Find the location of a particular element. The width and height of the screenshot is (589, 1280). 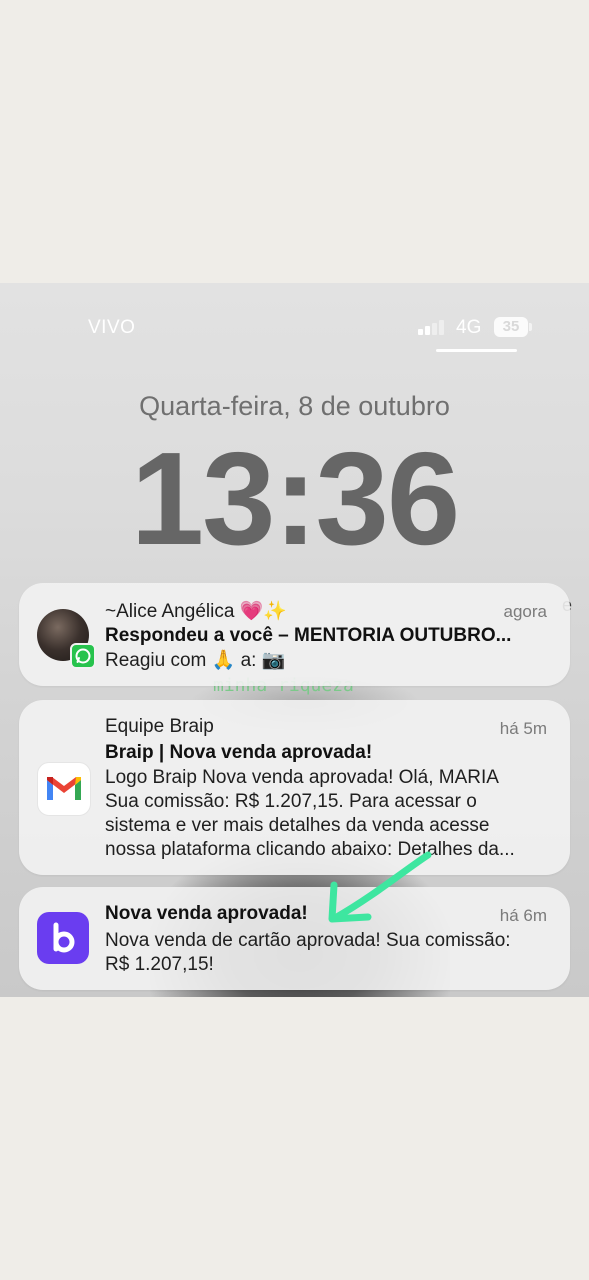

battery-level: 35 is located at coordinates (511, 326).